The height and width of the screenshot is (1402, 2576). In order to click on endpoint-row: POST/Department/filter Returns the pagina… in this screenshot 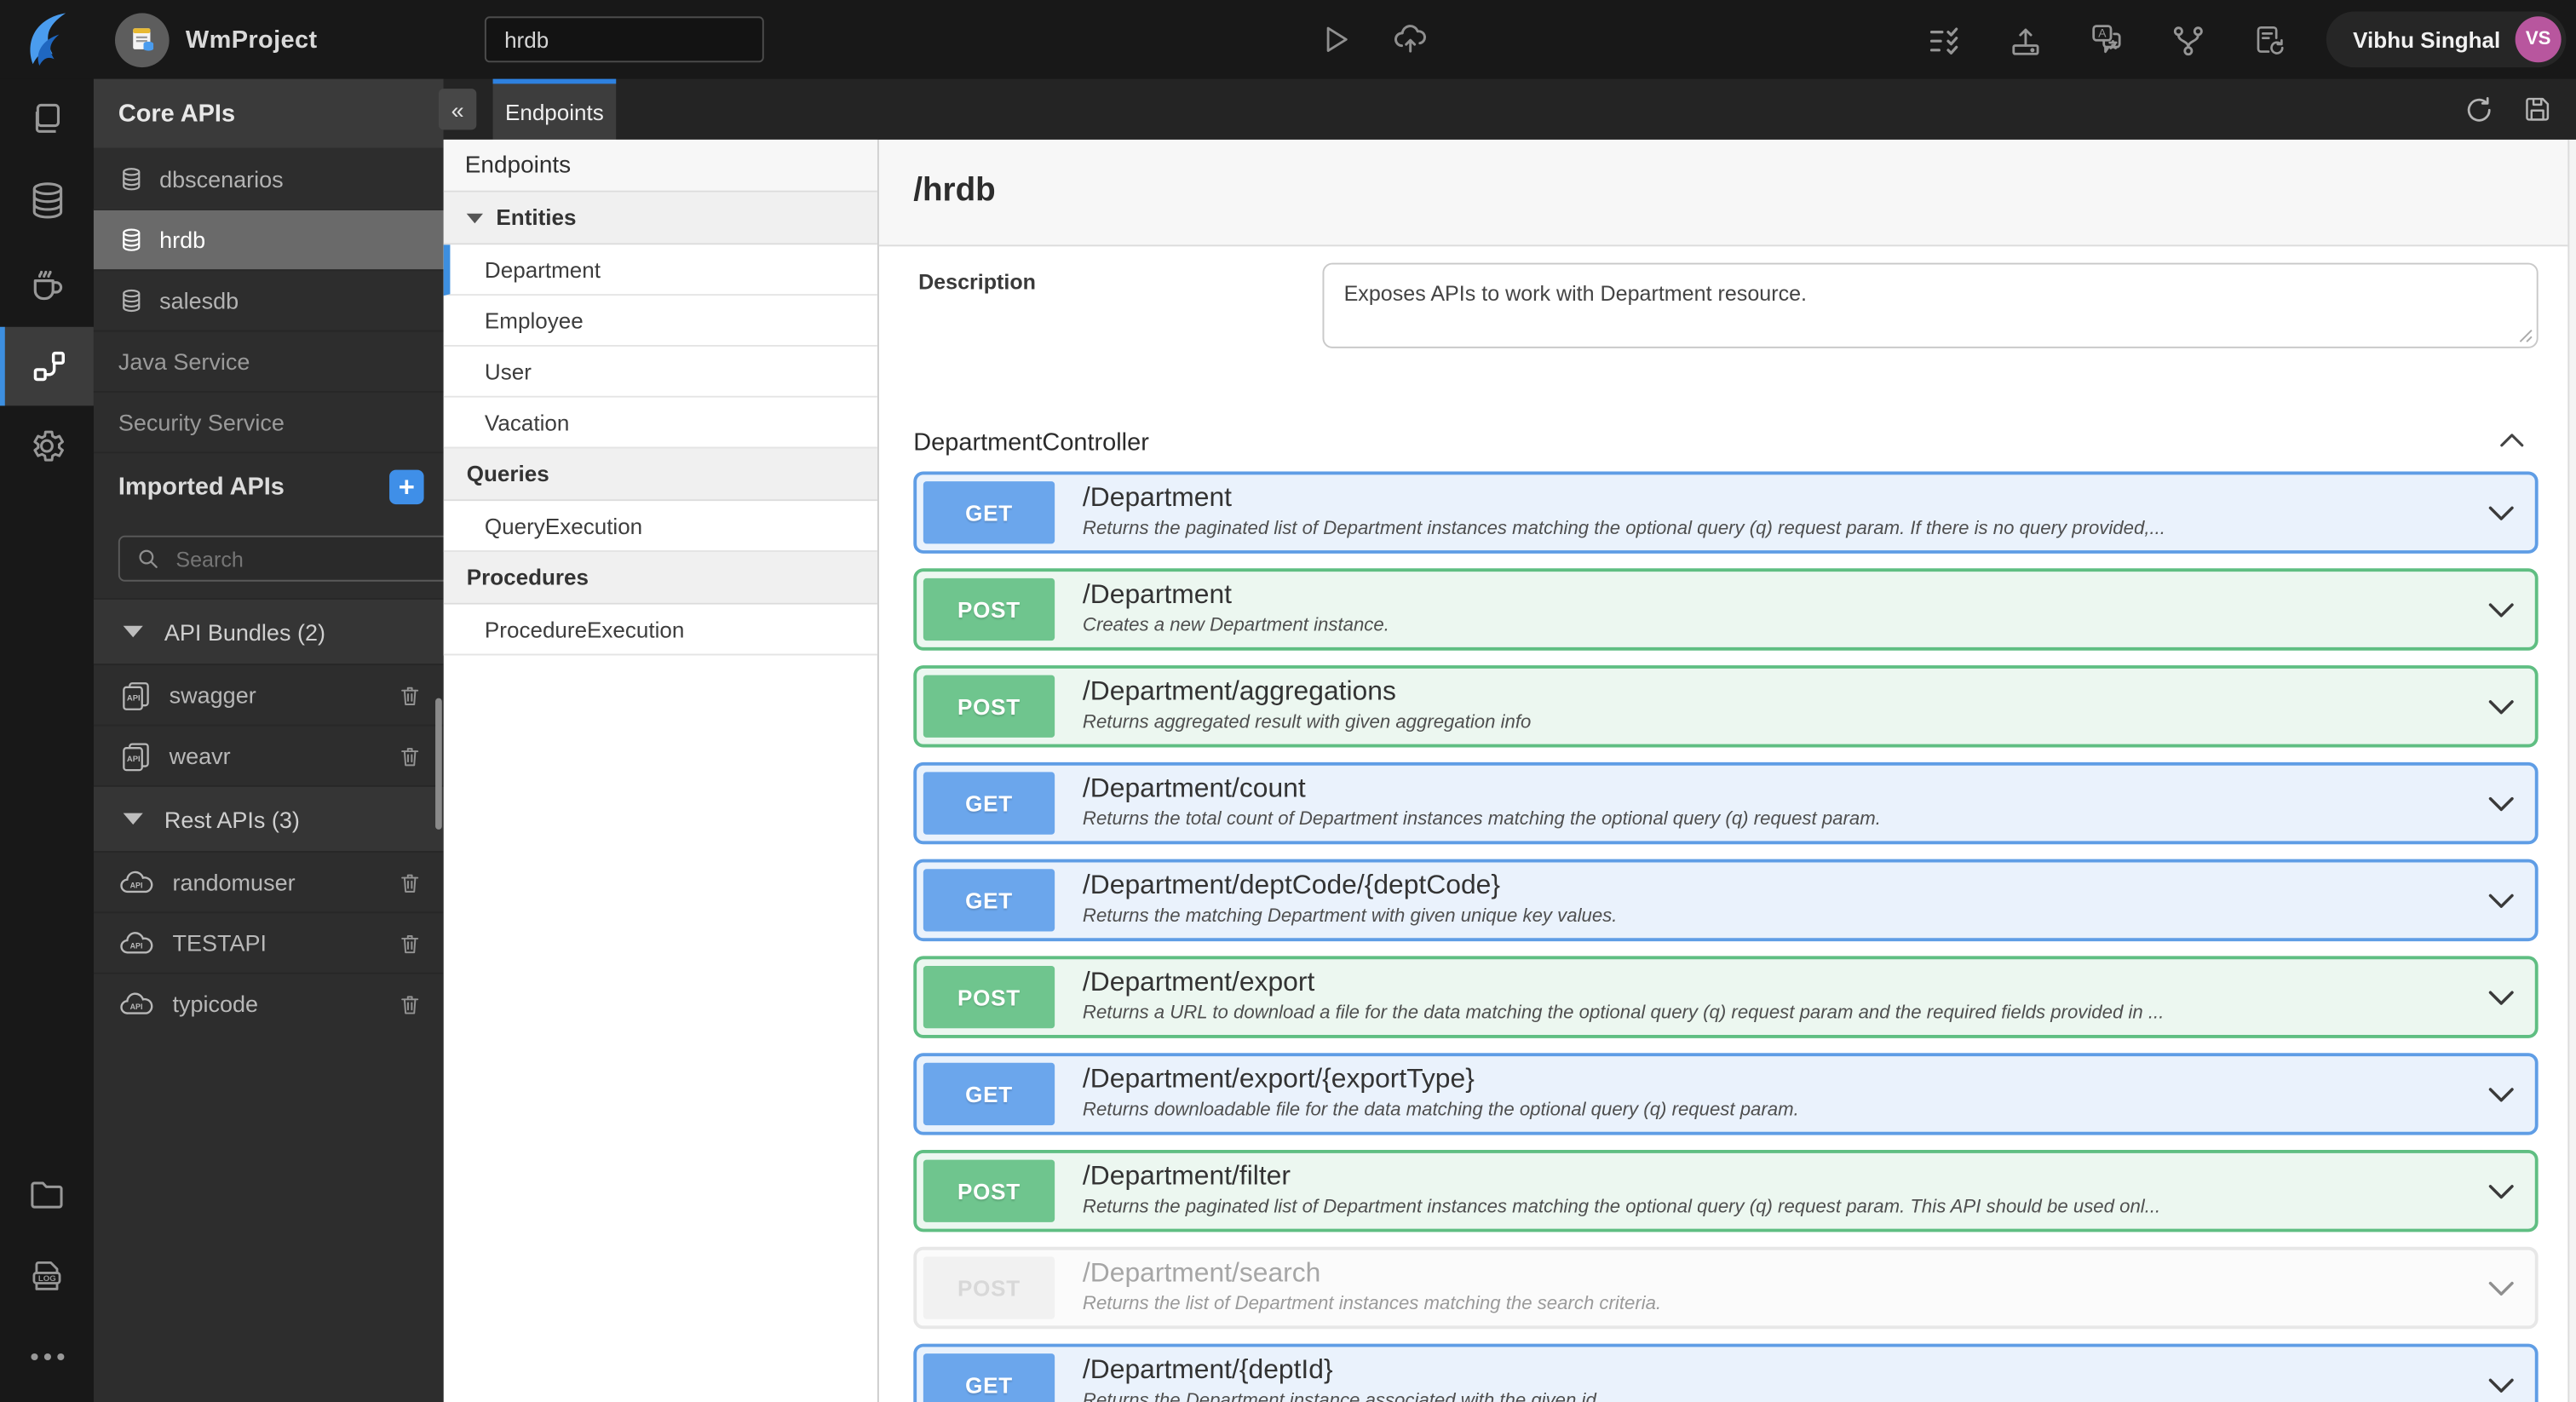, I will do `click(1726, 1190)`.